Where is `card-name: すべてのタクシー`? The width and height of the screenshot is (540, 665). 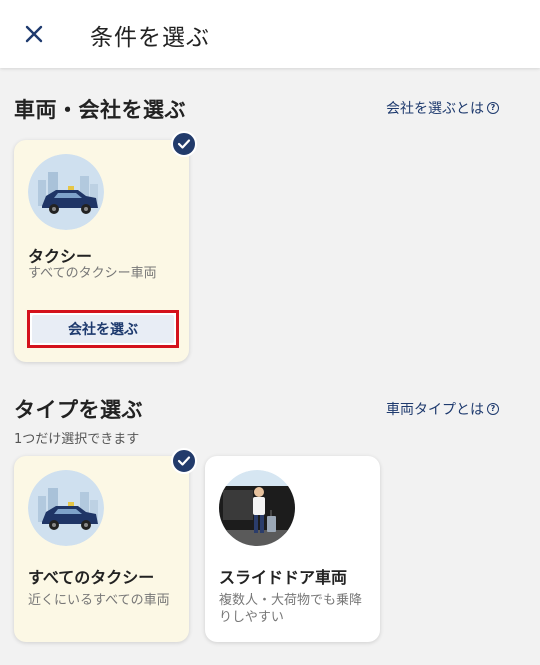
card-name: すべてのタクシー is located at coordinates (91, 577).